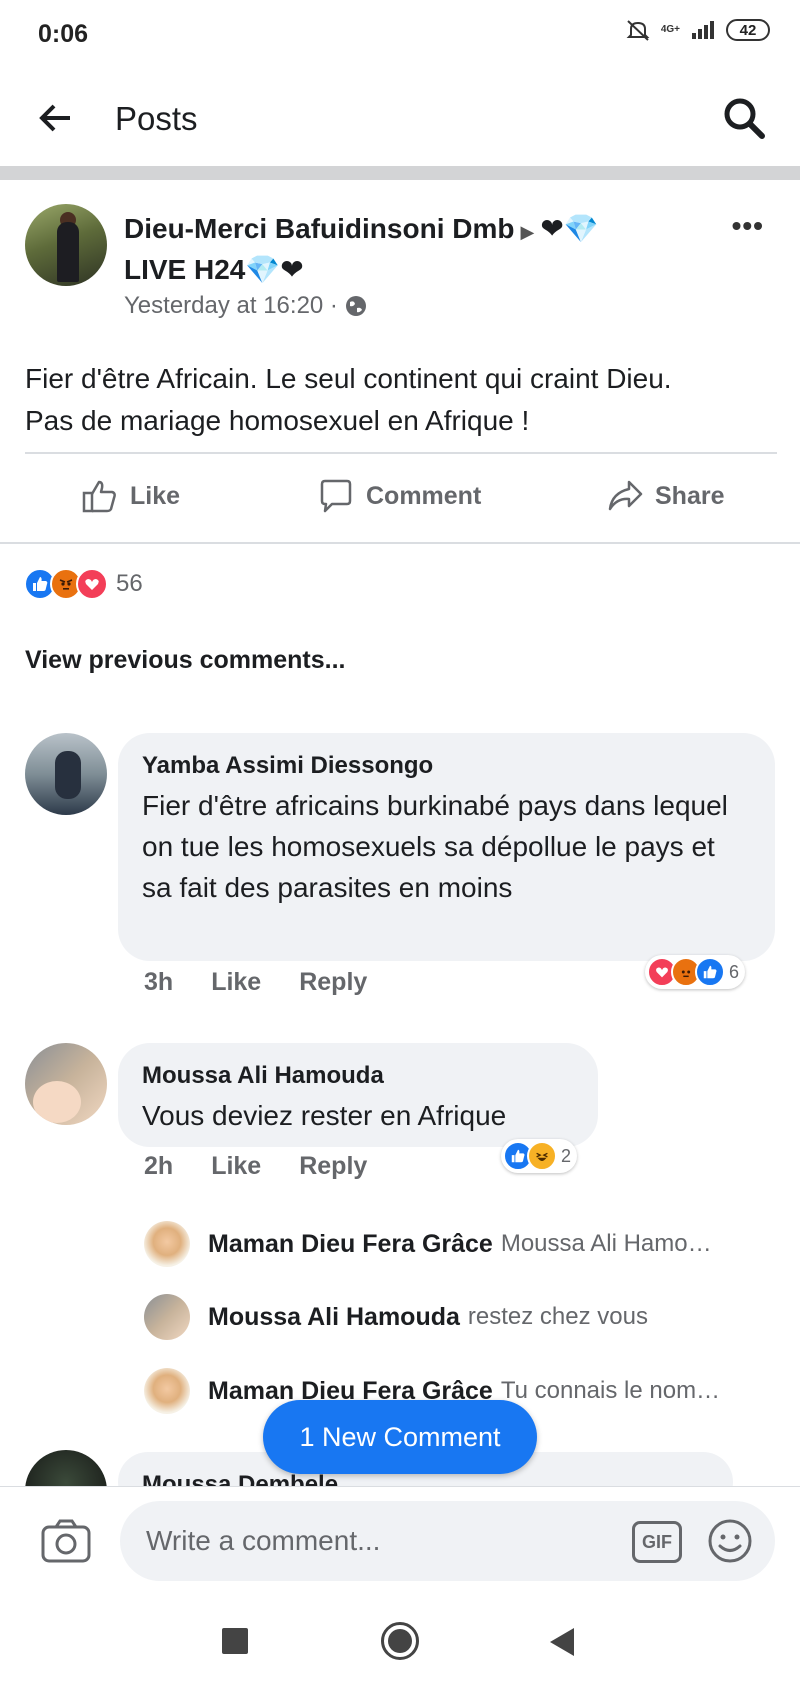  I want to click on comment-meta: 3h Like Reply, so click(255, 982).